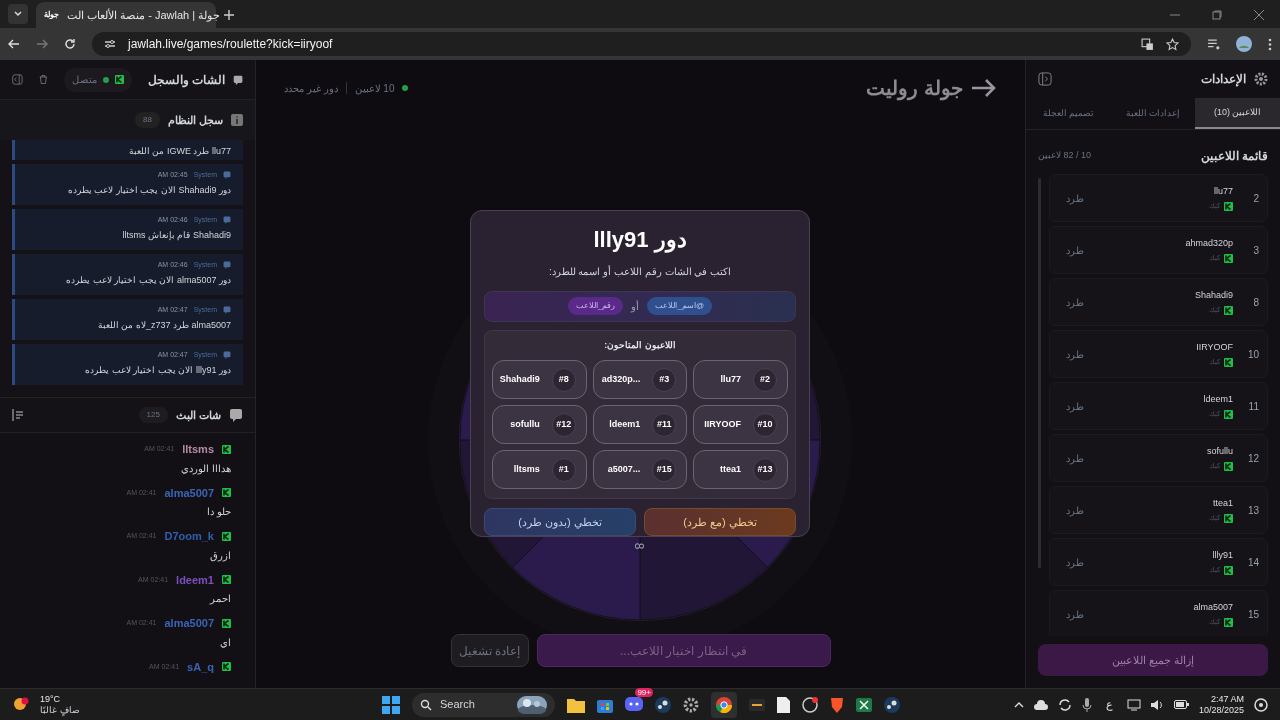  I want to click on log-message: alma5007 طرد z737_لاه من اللعبة, so click(164, 325).